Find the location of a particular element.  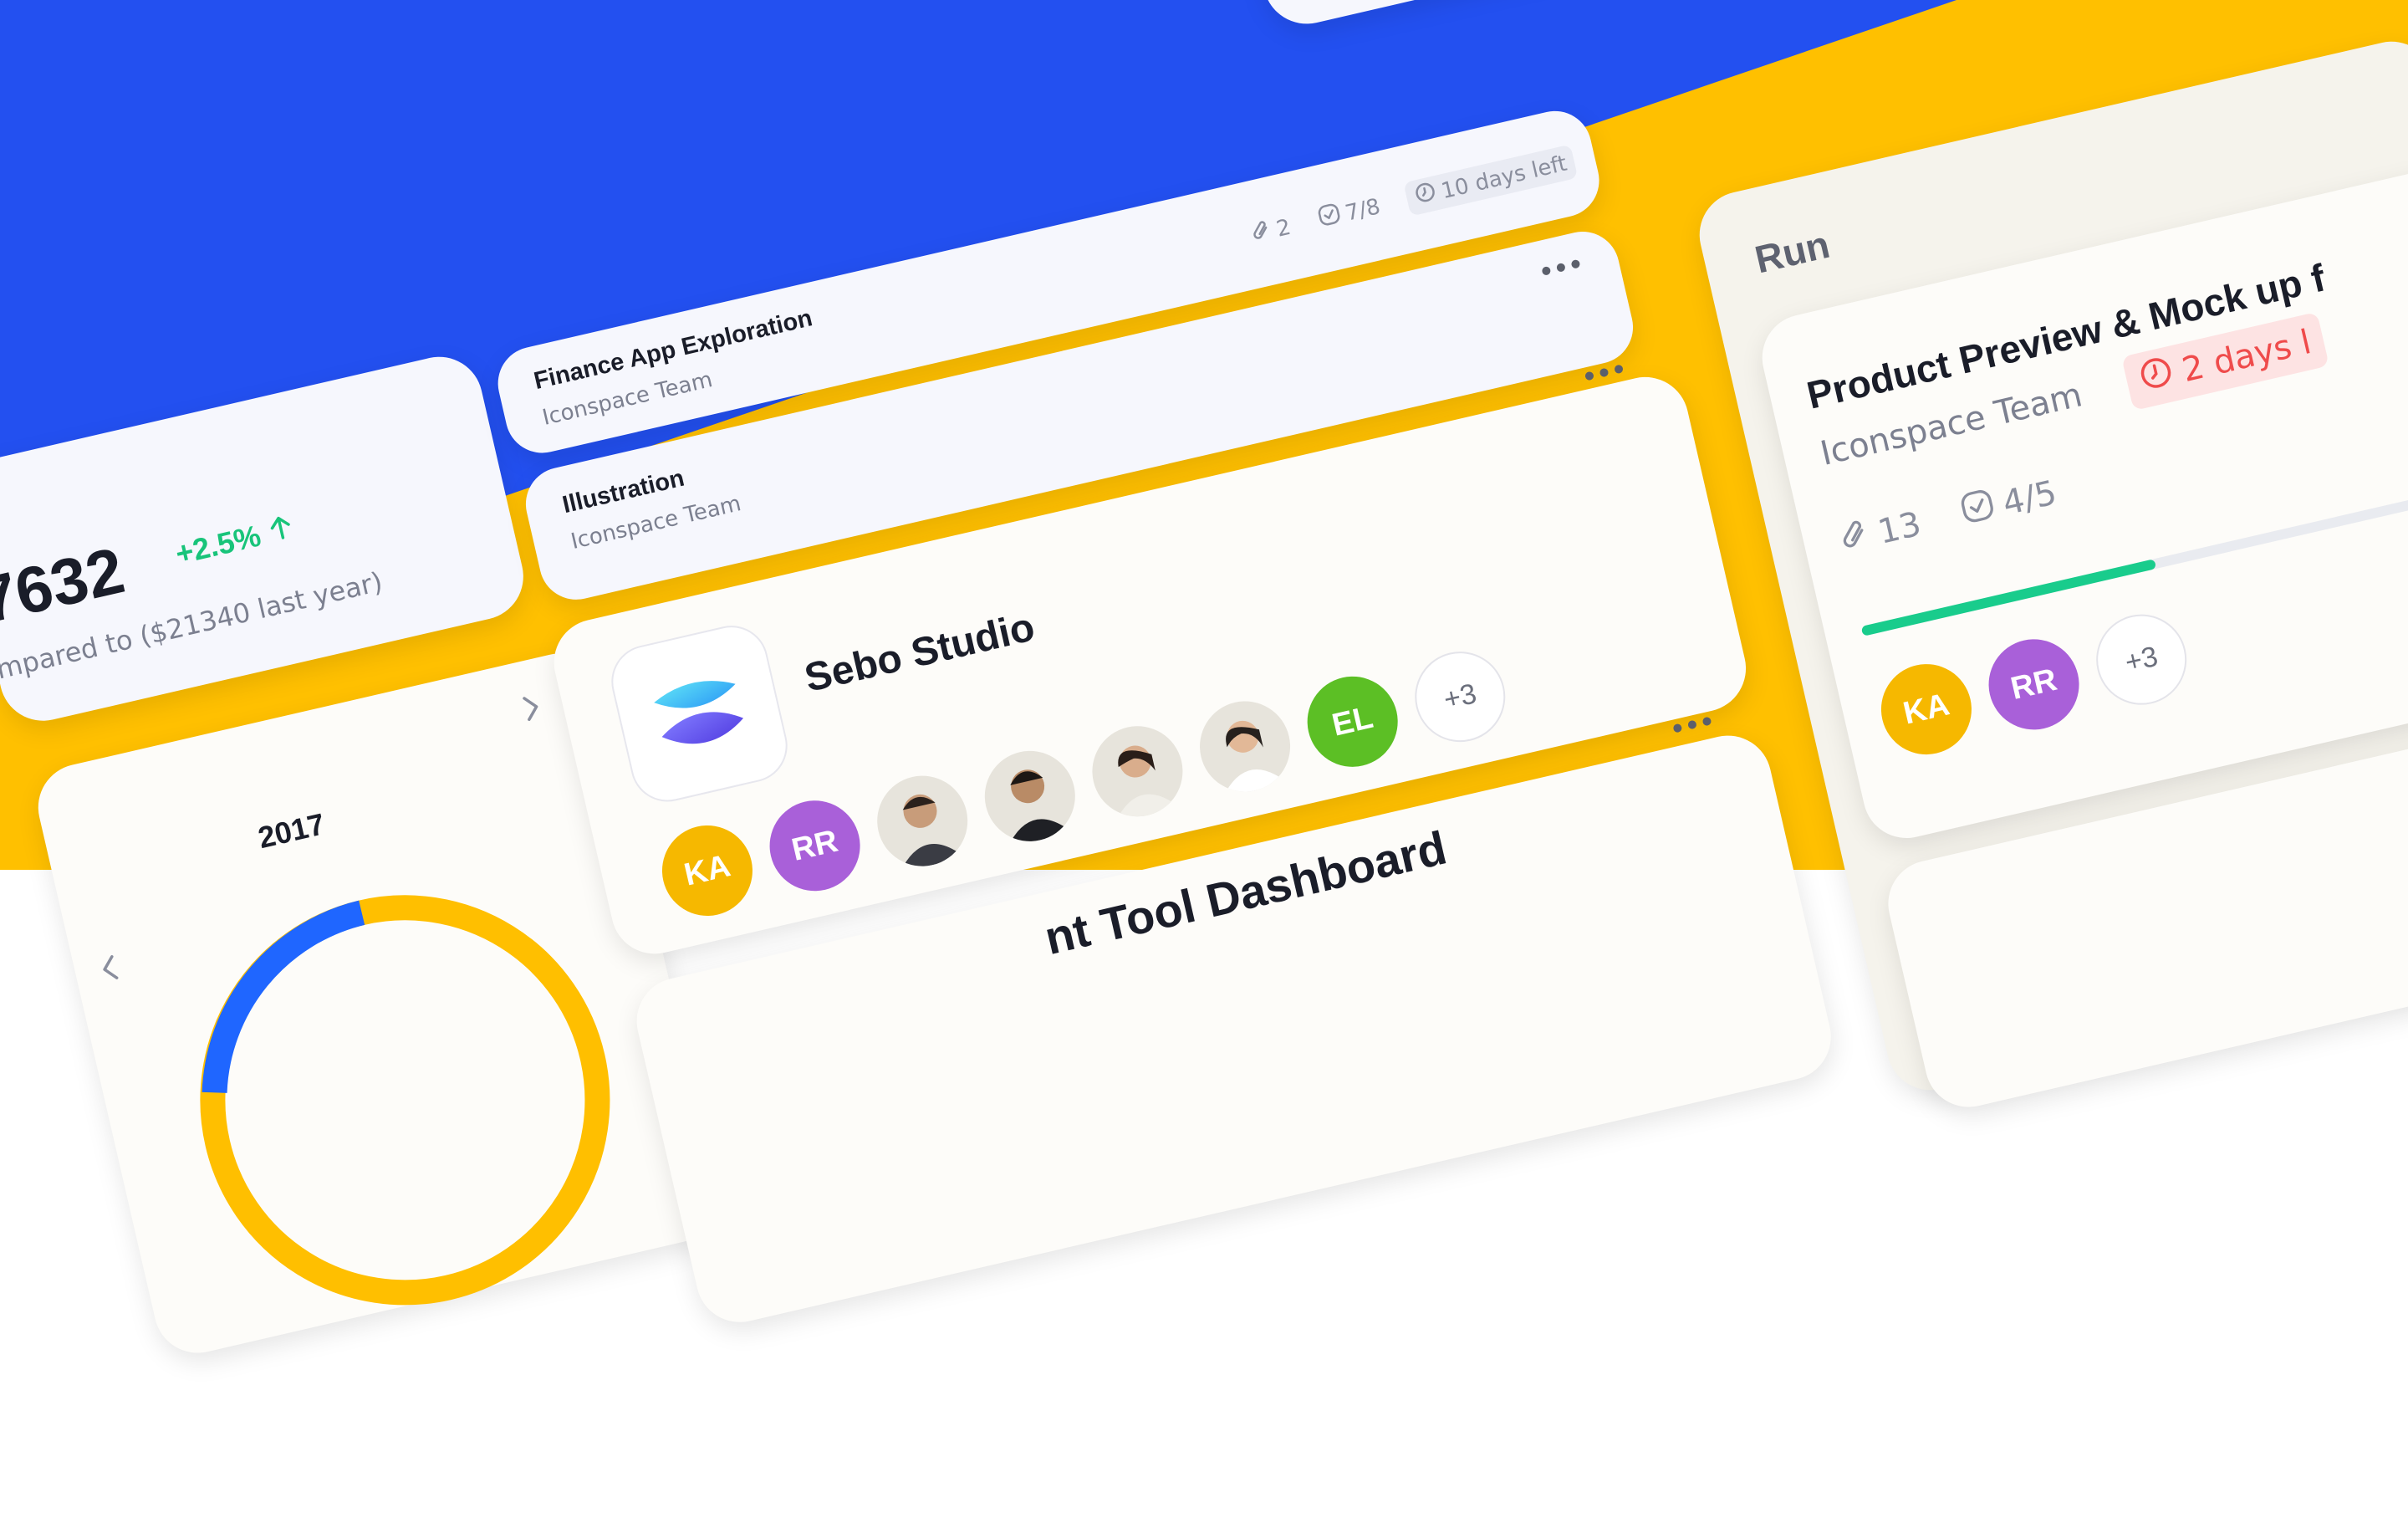

revenue-card: 7632 +2.5% mpared to ($21340 last year) is located at coordinates (266, 539).